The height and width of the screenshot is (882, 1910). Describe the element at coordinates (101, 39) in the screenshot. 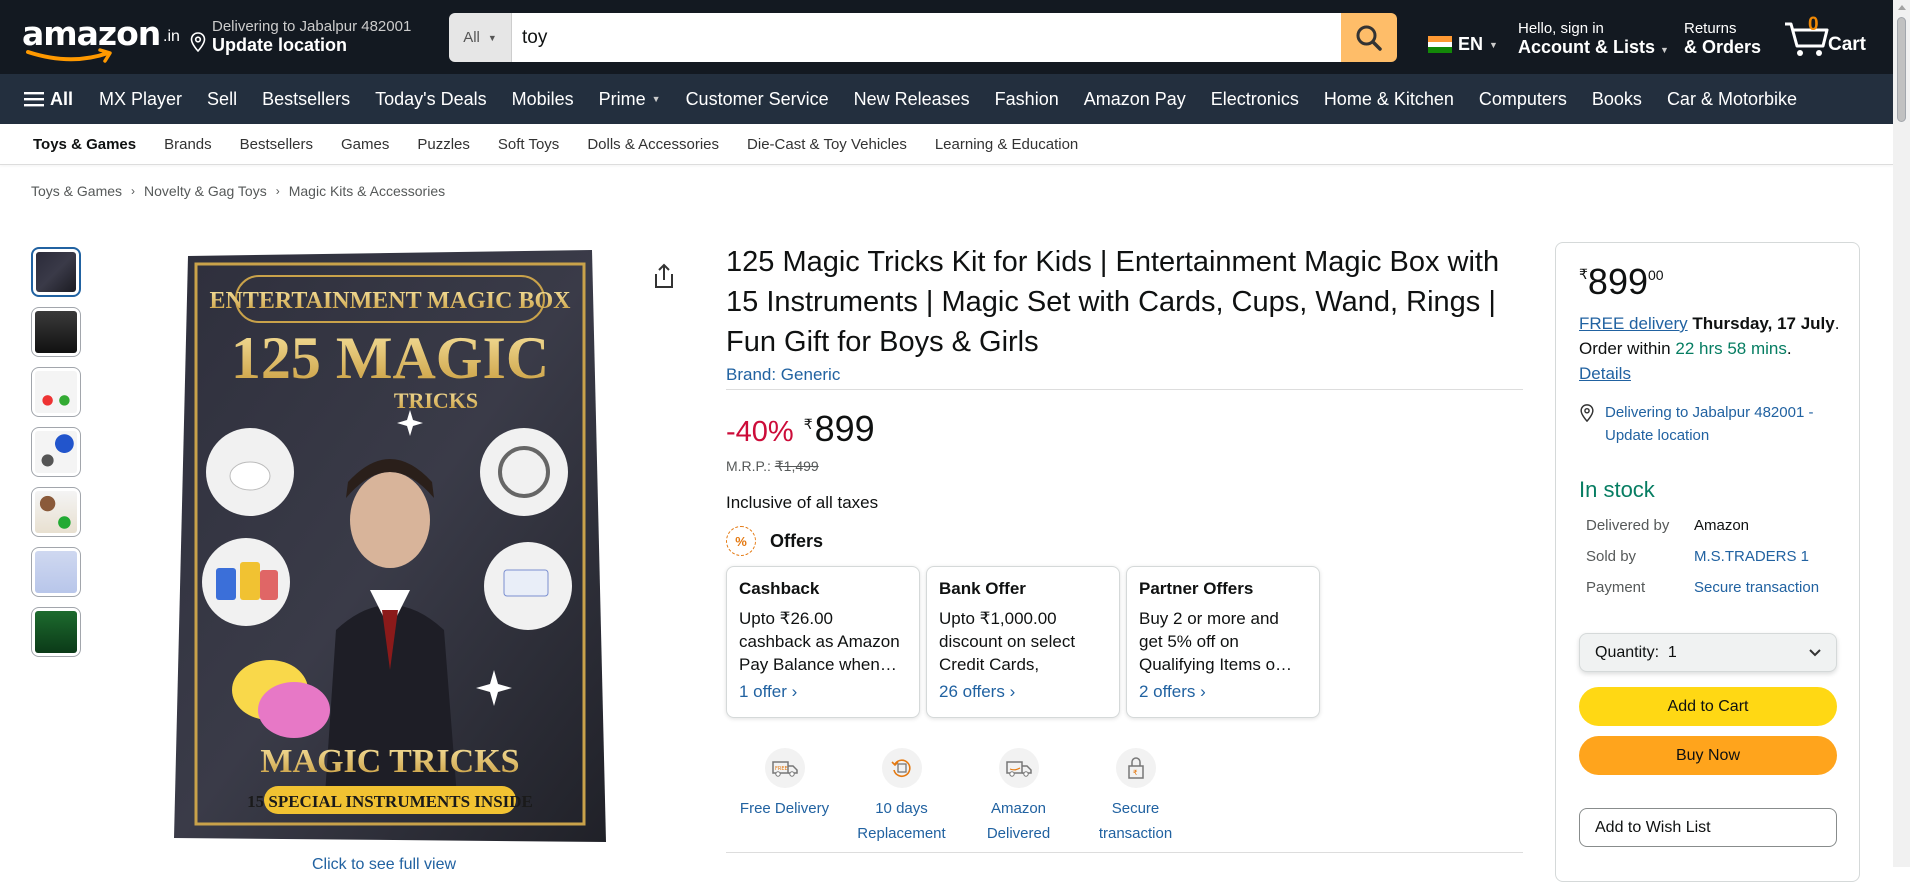

I see `amazon-logo: amazon .in` at that location.